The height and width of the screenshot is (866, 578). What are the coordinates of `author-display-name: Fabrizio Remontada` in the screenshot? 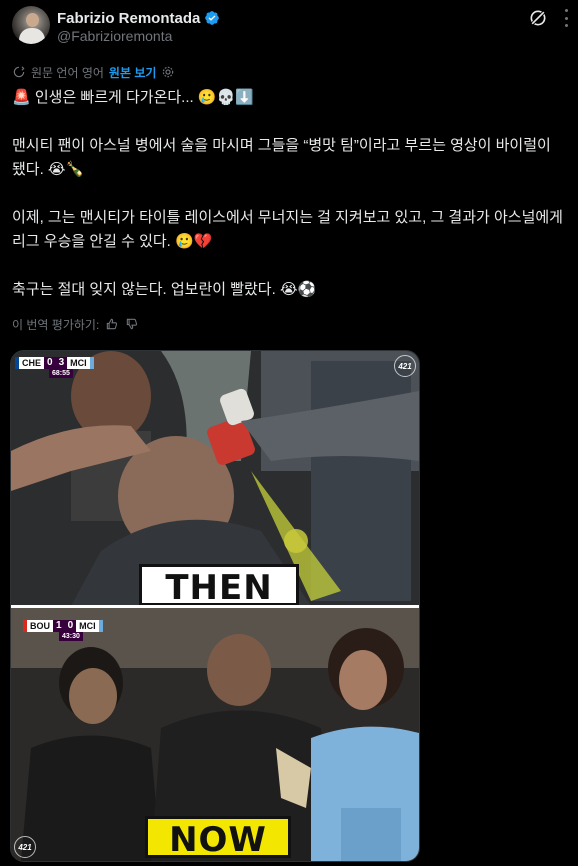 It's located at (128, 18).